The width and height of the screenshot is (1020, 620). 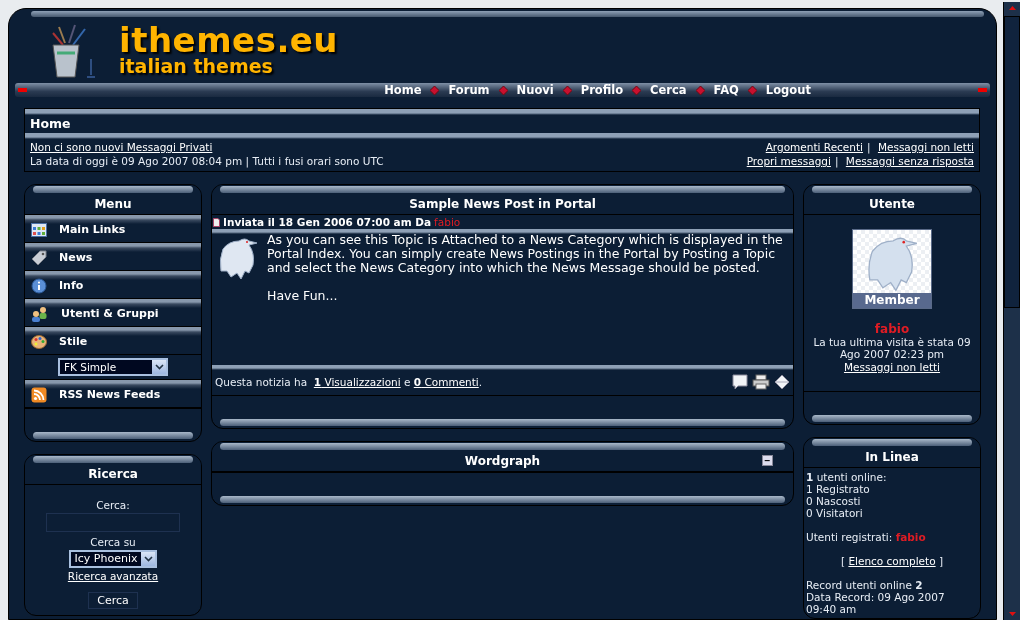 I want to click on search-label: Cerca:, so click(x=113, y=505).